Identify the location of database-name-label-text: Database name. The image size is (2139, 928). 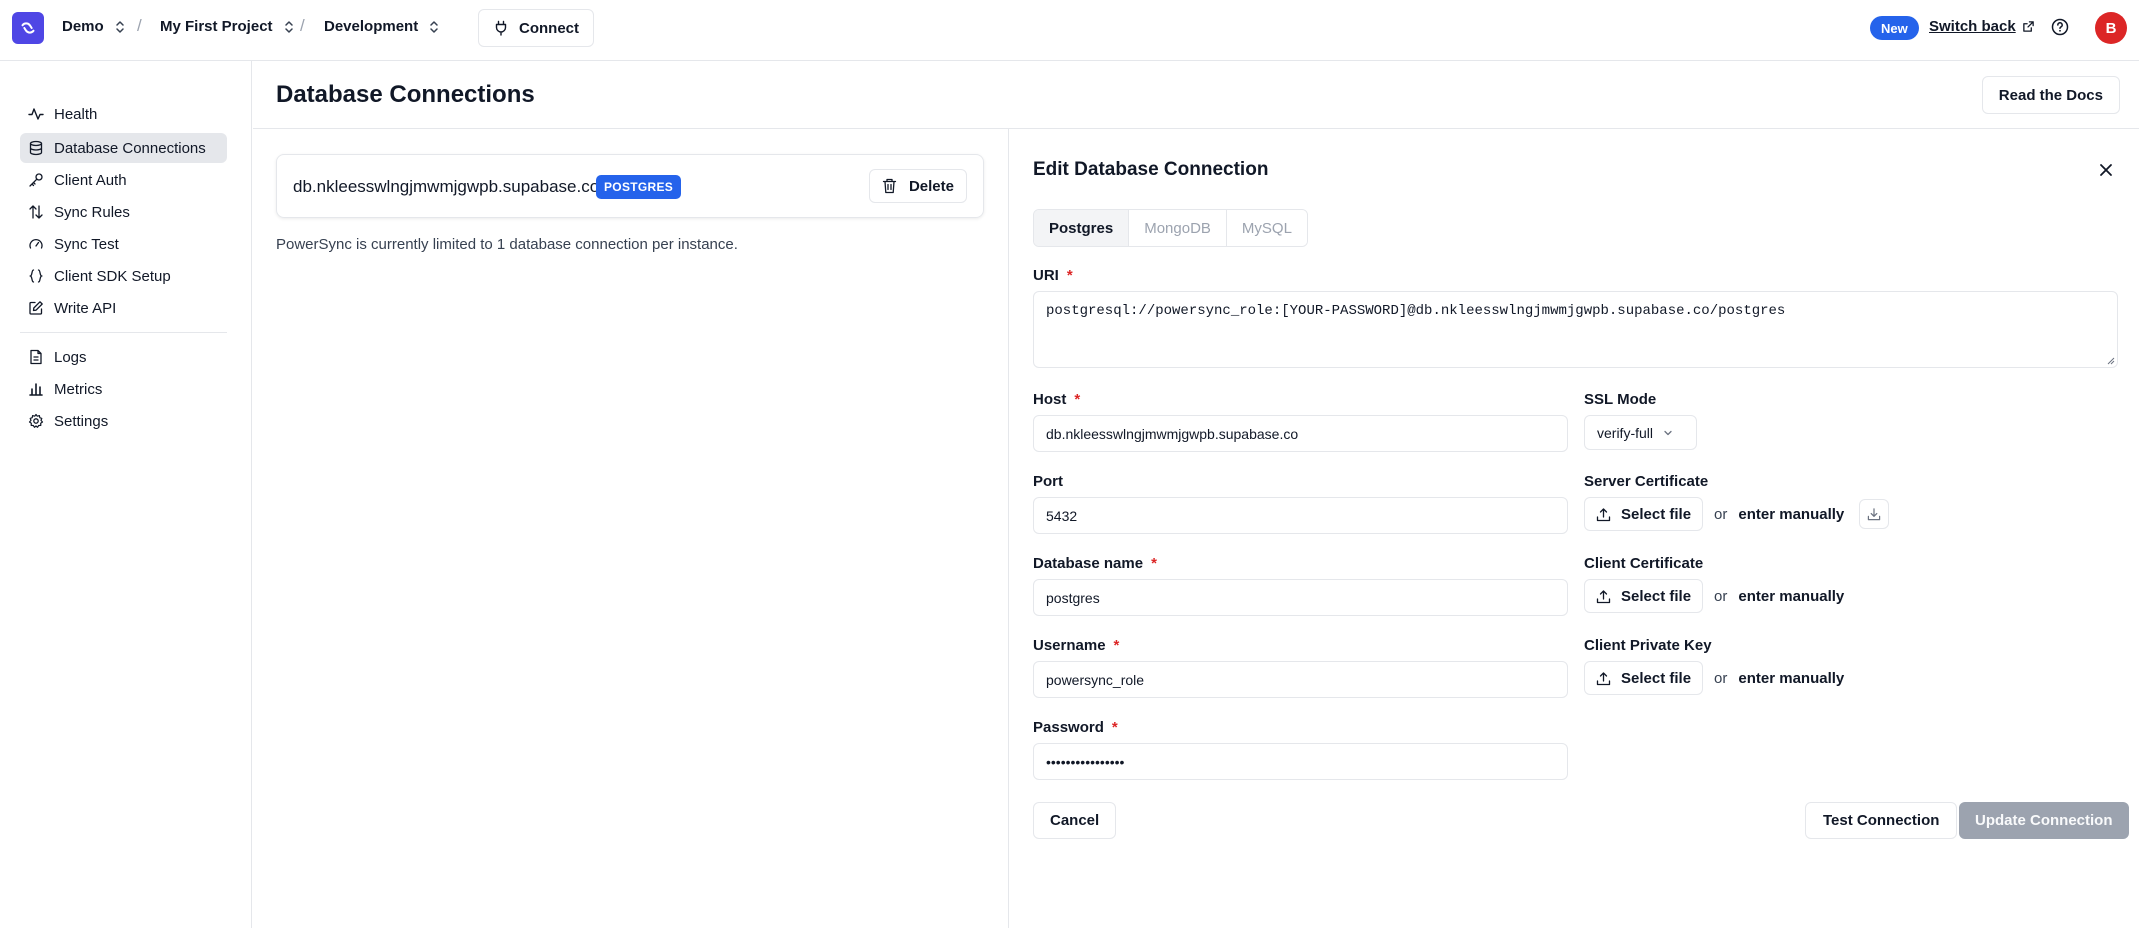
(1088, 563).